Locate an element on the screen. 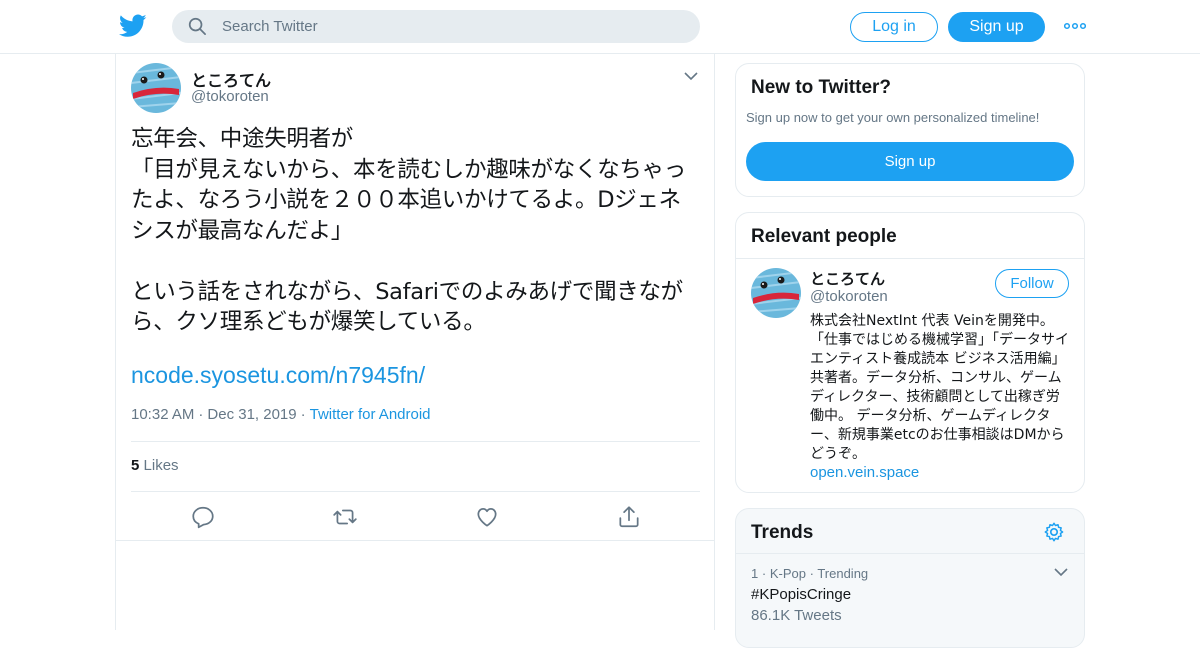 This screenshot has width=1200, height=648. trend-meta: 1 · K-Pop · Trending is located at coordinates (809, 573).